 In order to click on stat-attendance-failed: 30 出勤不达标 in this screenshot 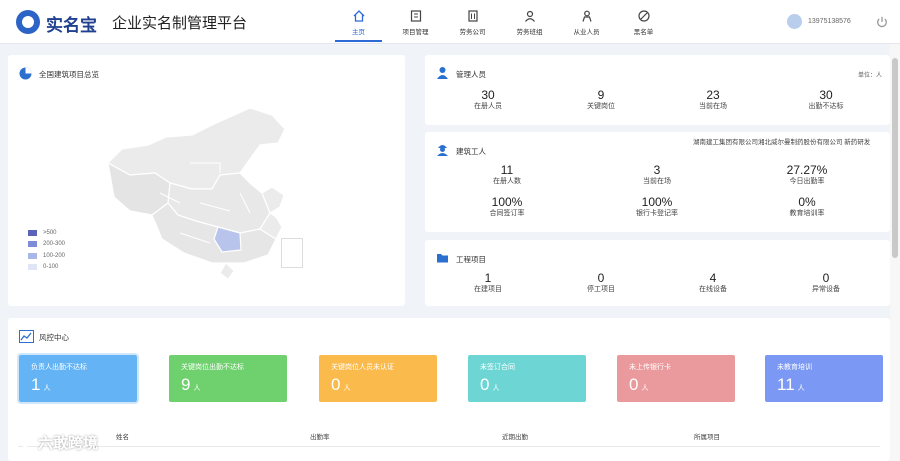, I will do `click(826, 100)`.